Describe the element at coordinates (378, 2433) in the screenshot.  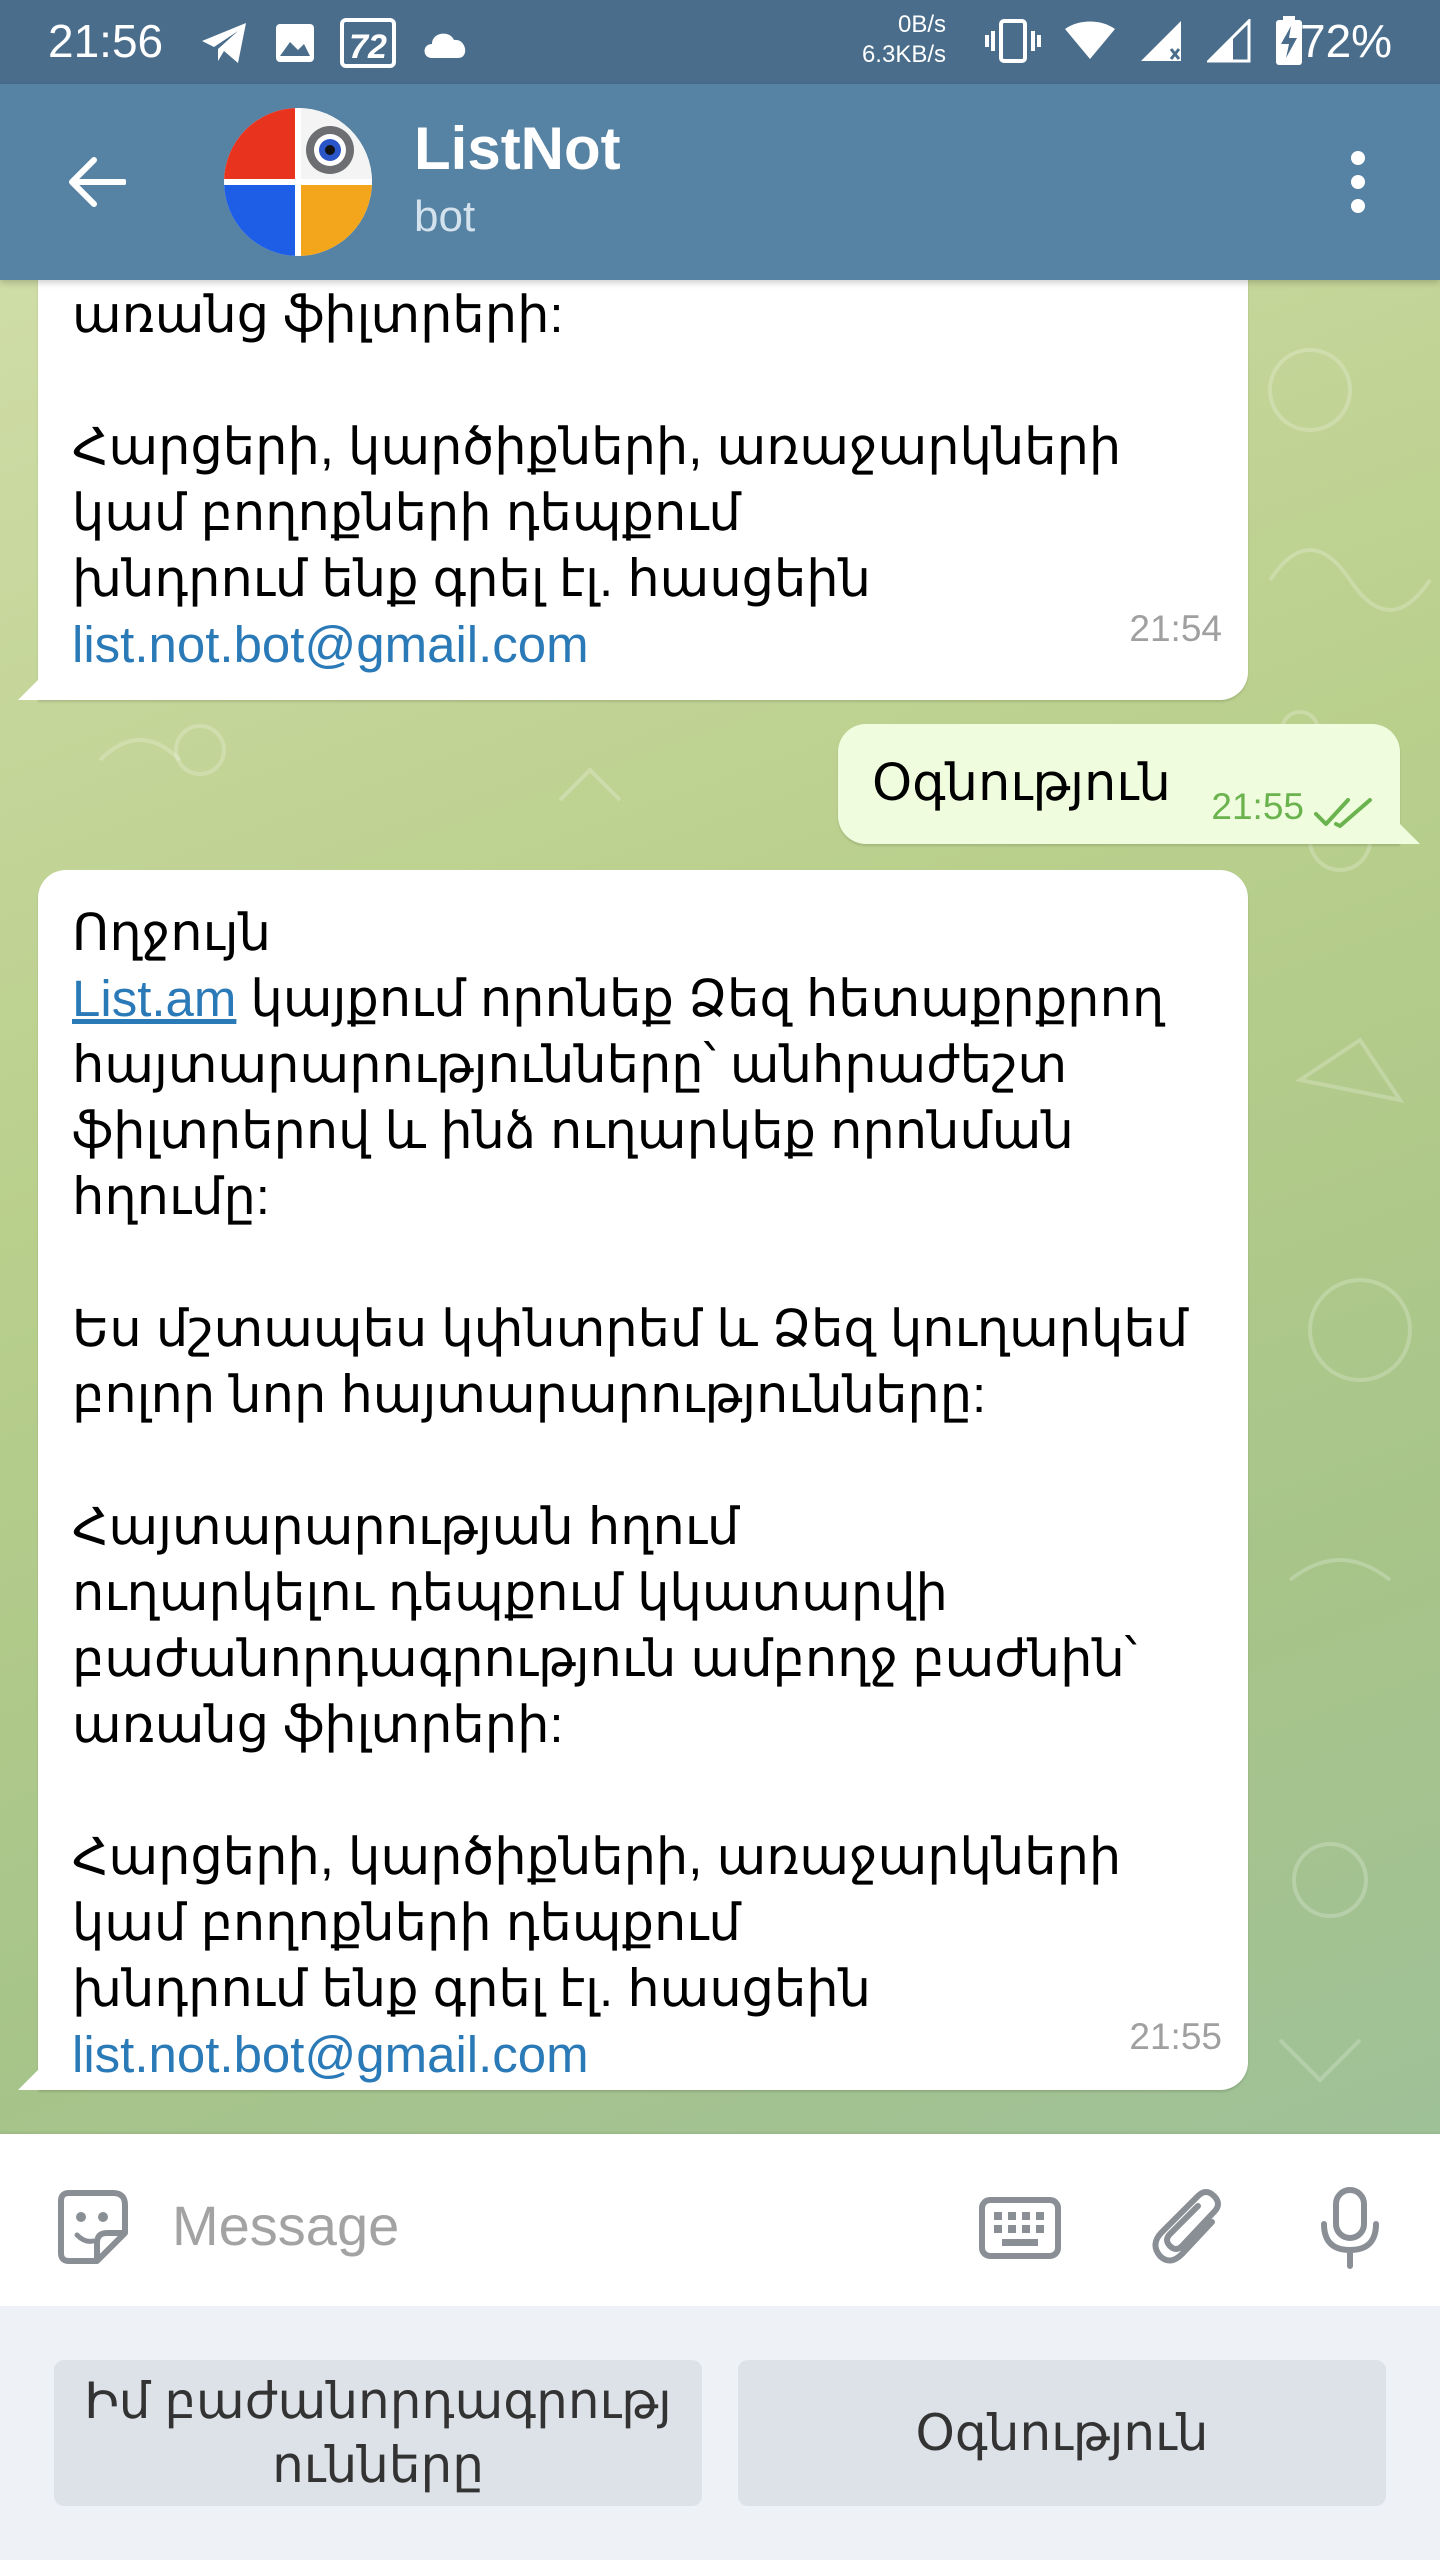
I see `my-subscriptions-button: Իմ բաժանորդագրությ ունները` at that location.